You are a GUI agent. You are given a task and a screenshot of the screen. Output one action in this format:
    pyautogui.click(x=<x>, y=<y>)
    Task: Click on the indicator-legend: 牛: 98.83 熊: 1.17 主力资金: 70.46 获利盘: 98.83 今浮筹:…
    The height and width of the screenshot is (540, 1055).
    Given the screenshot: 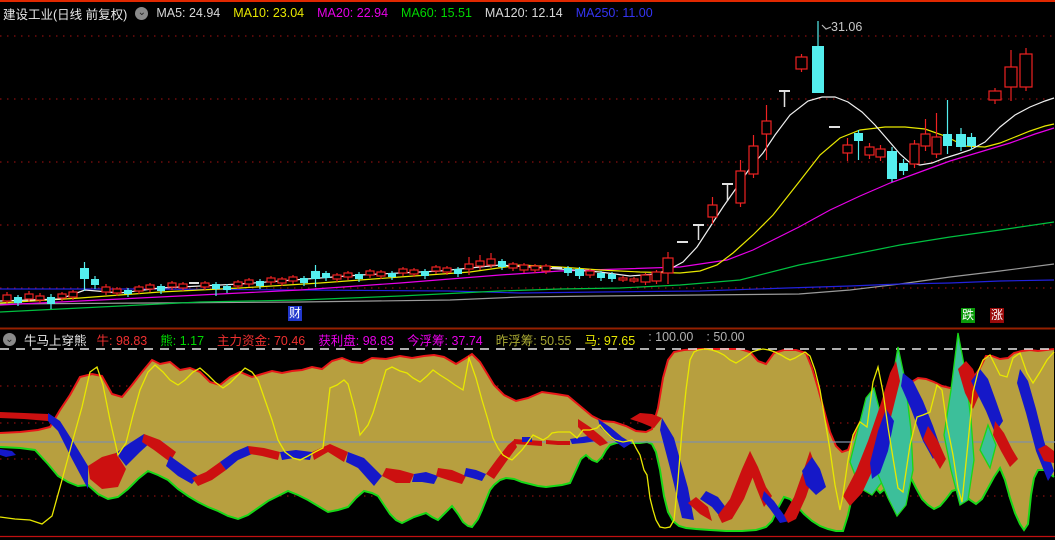 What is the action you would take?
    pyautogui.click(x=427, y=339)
    